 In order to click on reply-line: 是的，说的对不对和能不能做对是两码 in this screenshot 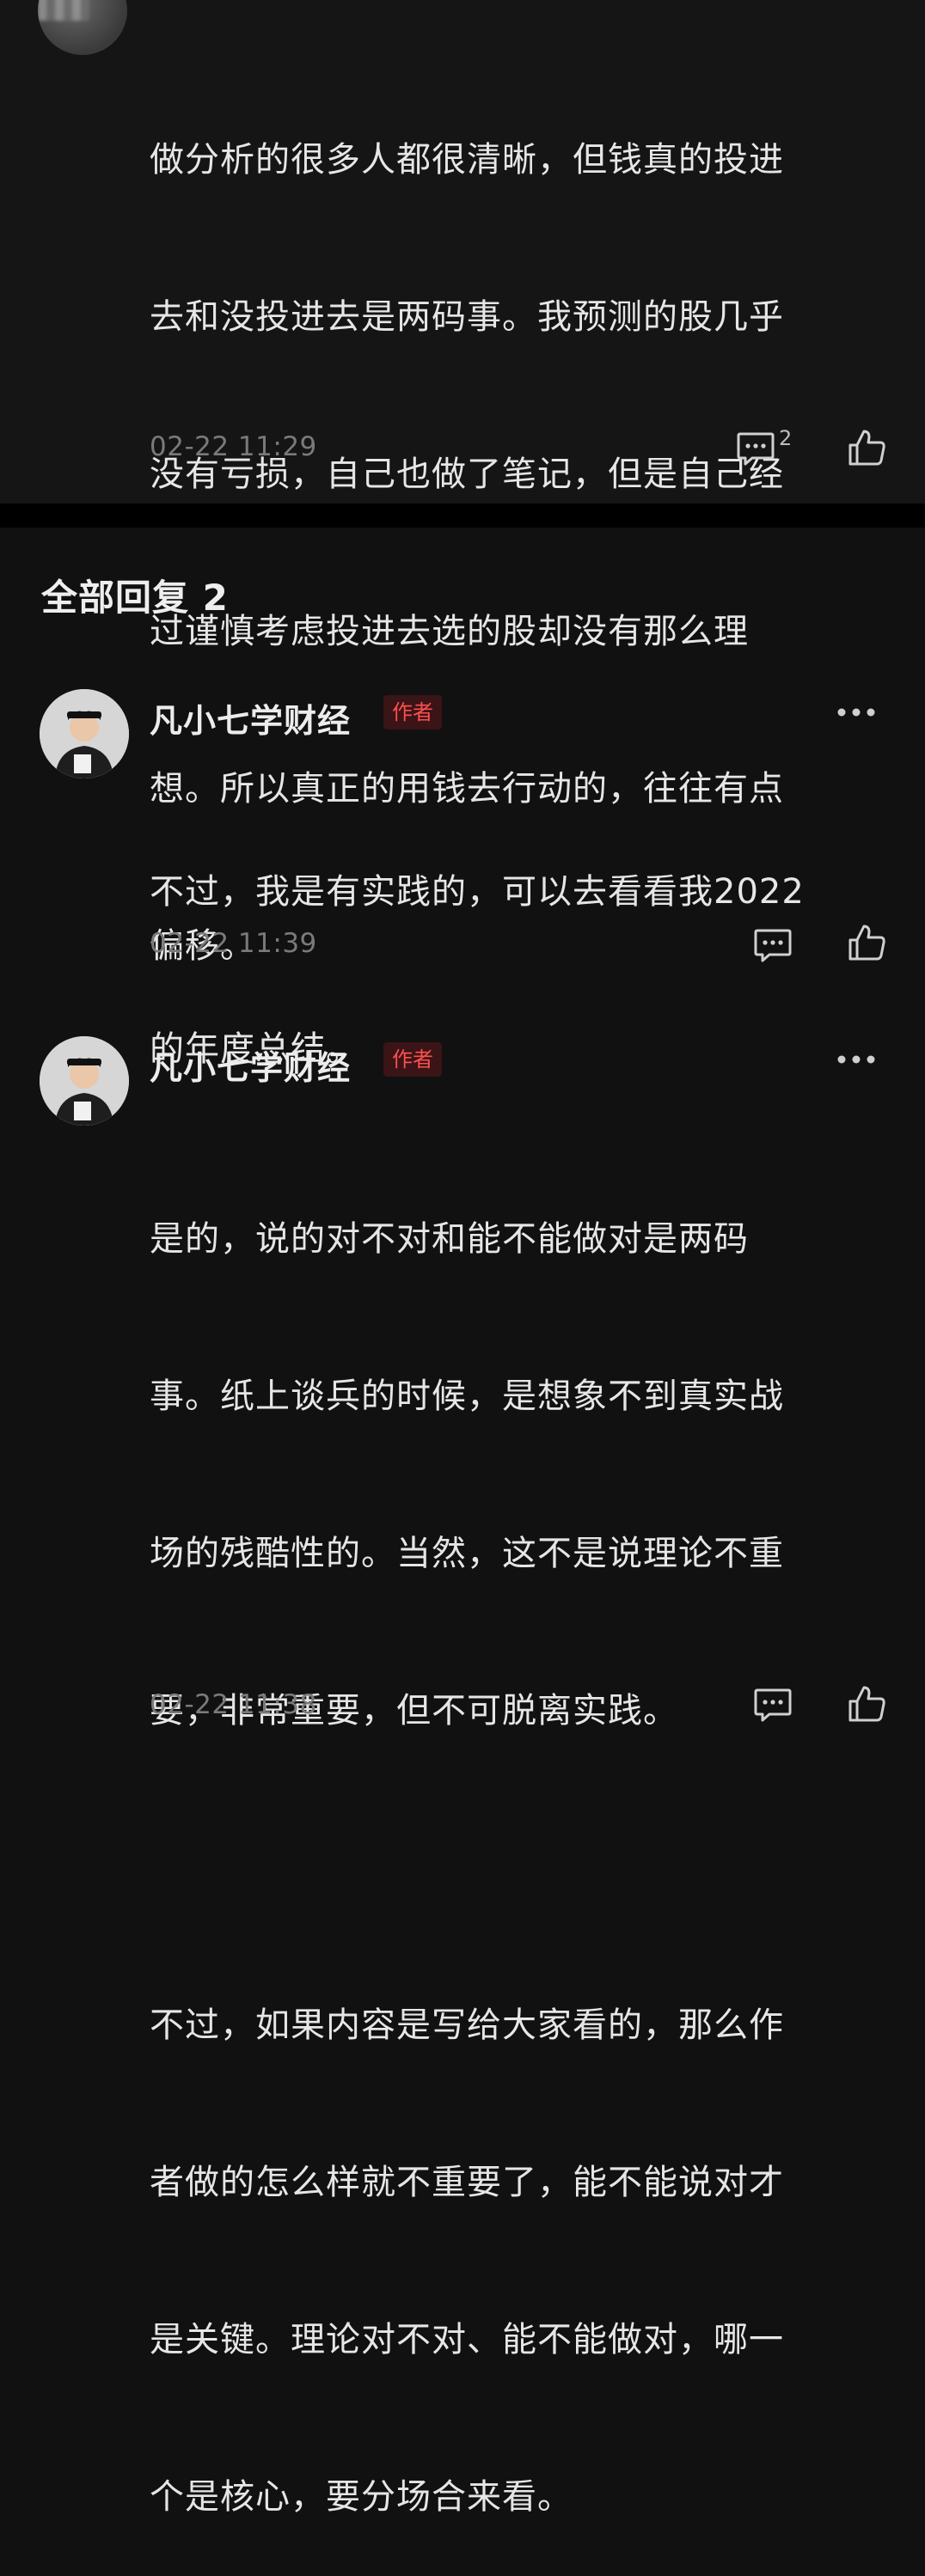, I will do `click(449, 1239)`.